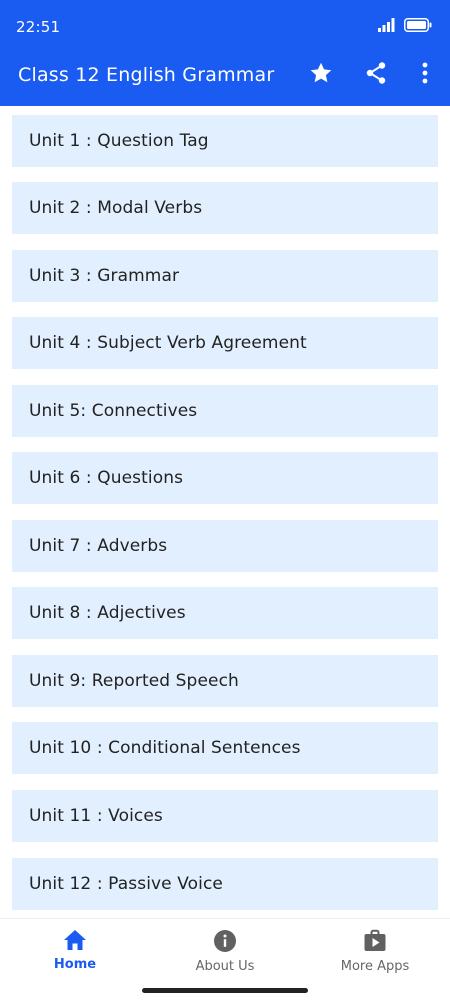  I want to click on status-time: 22:51, so click(38, 27).